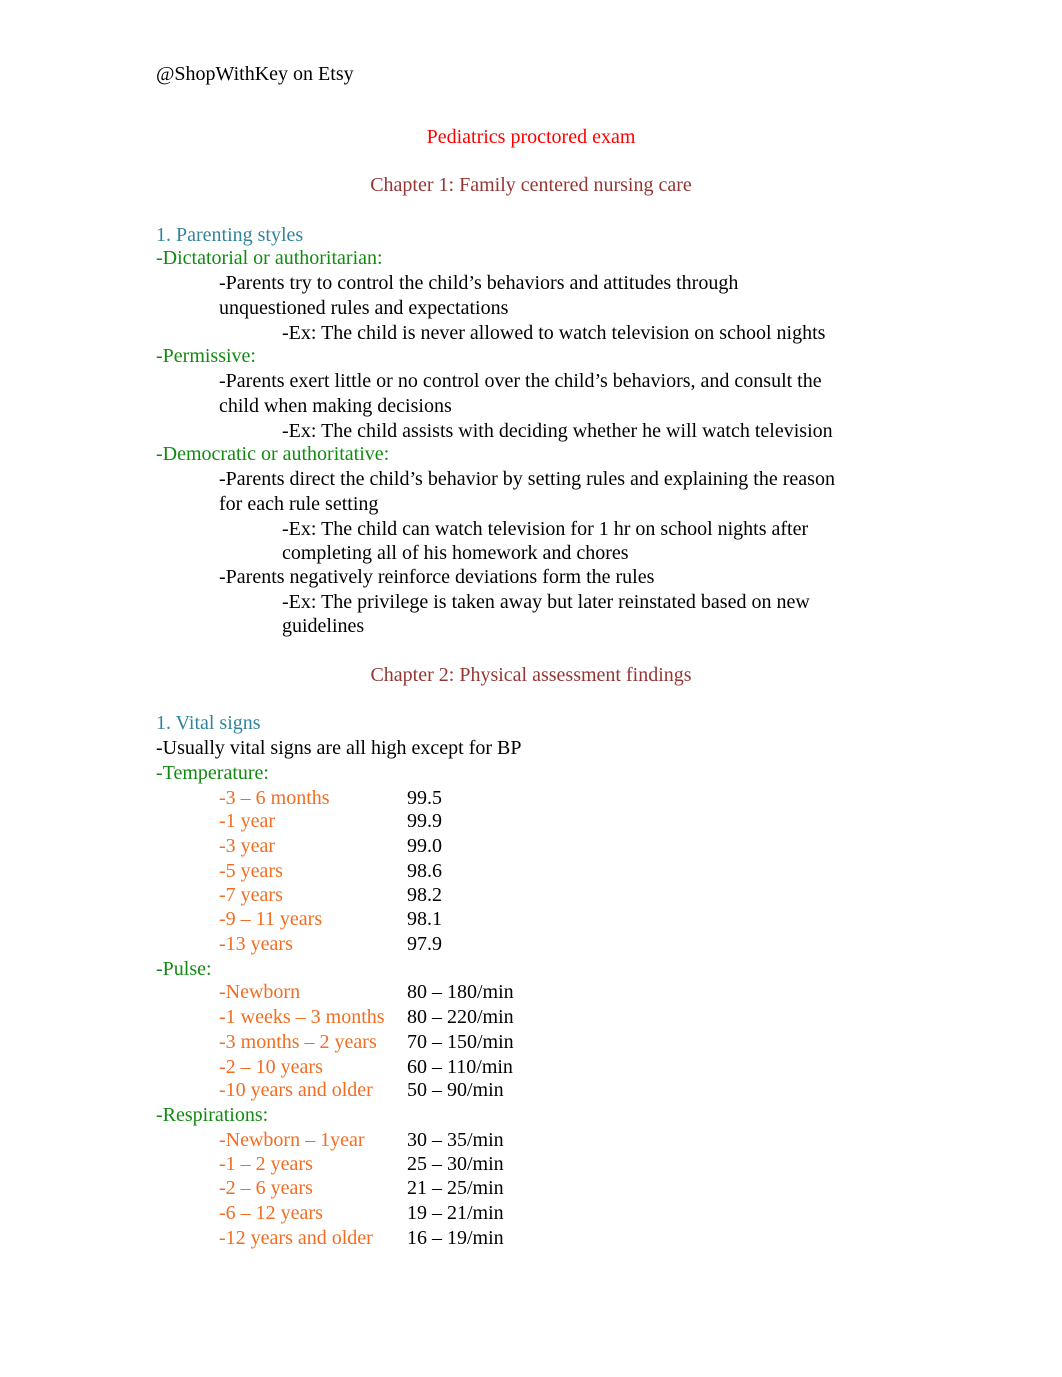 Image resolution: width=1062 pixels, height=1377 pixels. What do you see at coordinates (247, 846) in the screenshot?
I see `temperature-age: -3 year` at bounding box center [247, 846].